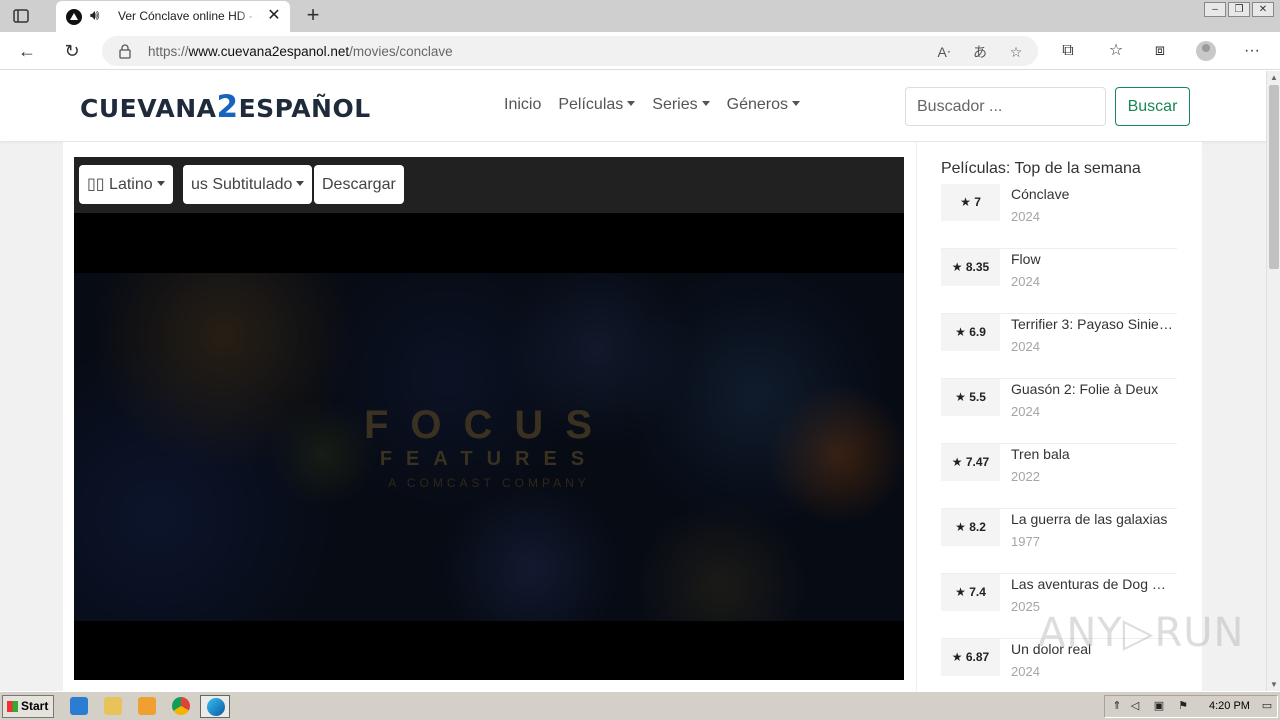  I want to click on list-item: ★ 6.9 Terrifier 3: Payaso Siniestro 2024, so click(1059, 346).